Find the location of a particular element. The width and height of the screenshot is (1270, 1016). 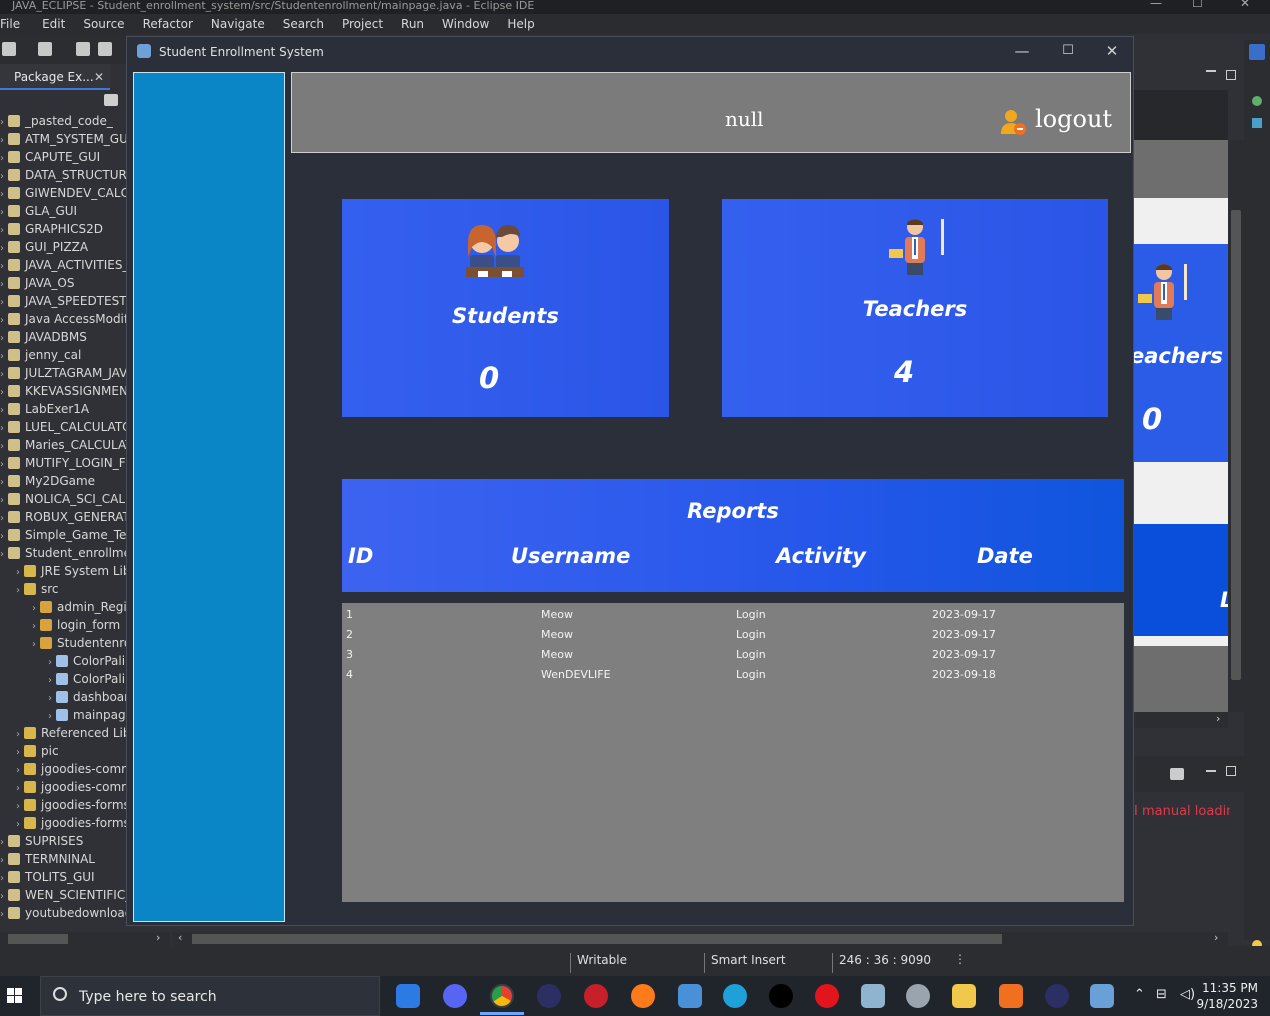

teachers-card: Teachers 4 is located at coordinates (915, 308).